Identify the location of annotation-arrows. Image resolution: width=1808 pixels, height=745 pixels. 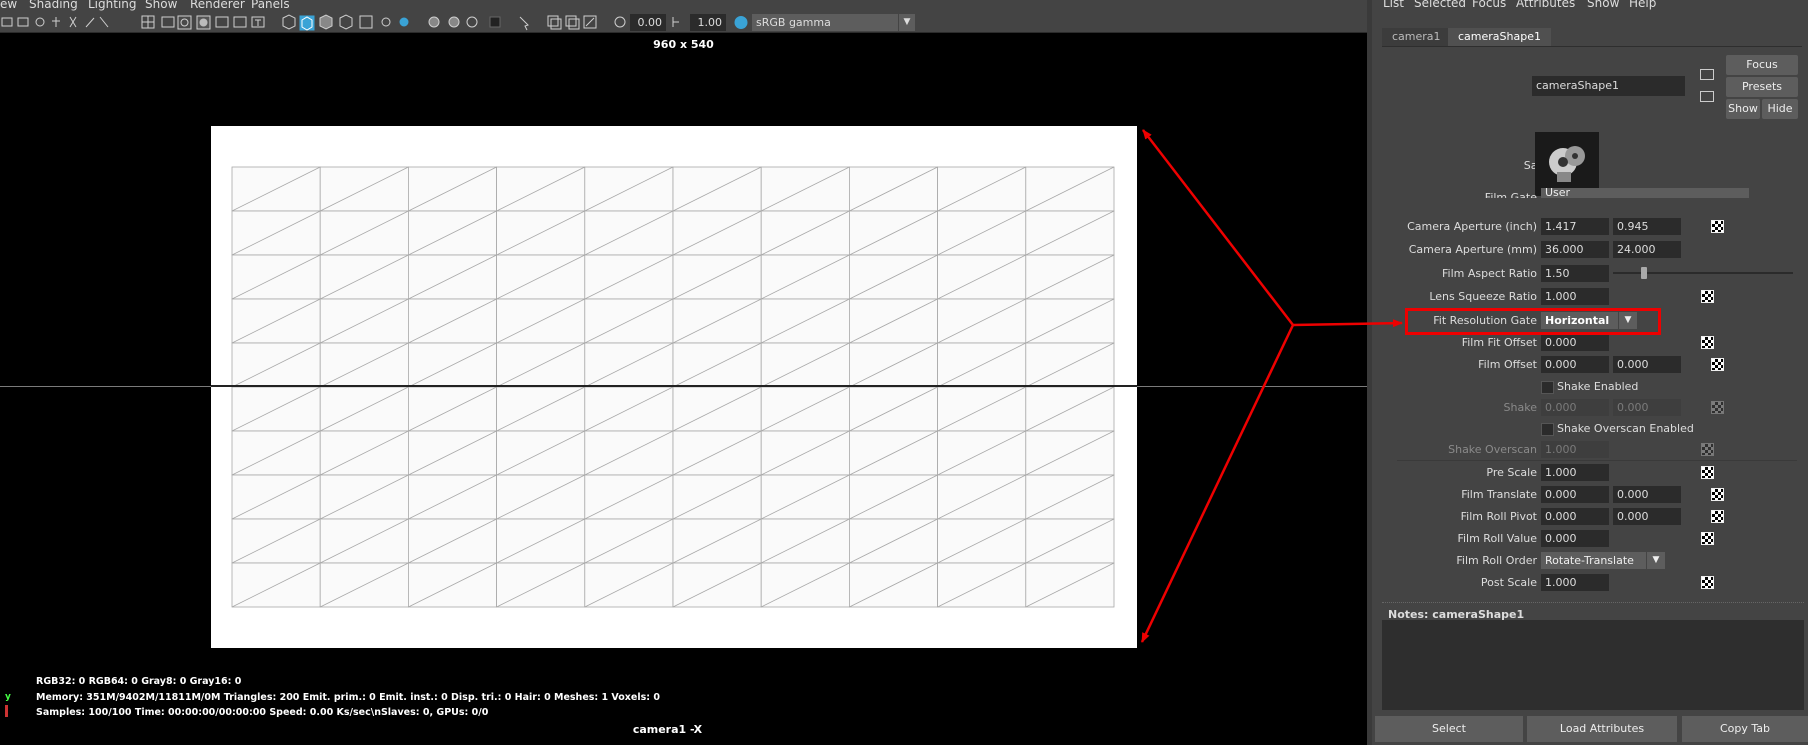
(1271, 386).